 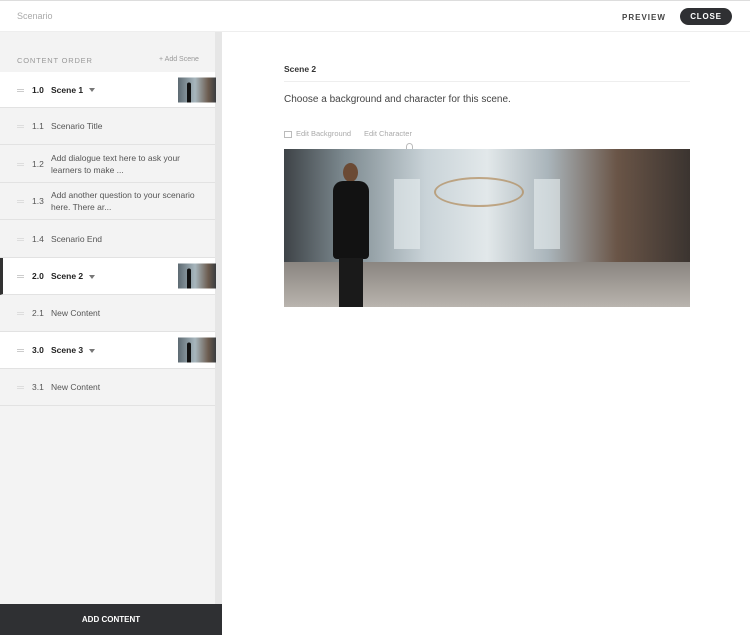 What do you see at coordinates (55, 60) in the screenshot?
I see `content-order-label: CONTENT ORDER` at bounding box center [55, 60].